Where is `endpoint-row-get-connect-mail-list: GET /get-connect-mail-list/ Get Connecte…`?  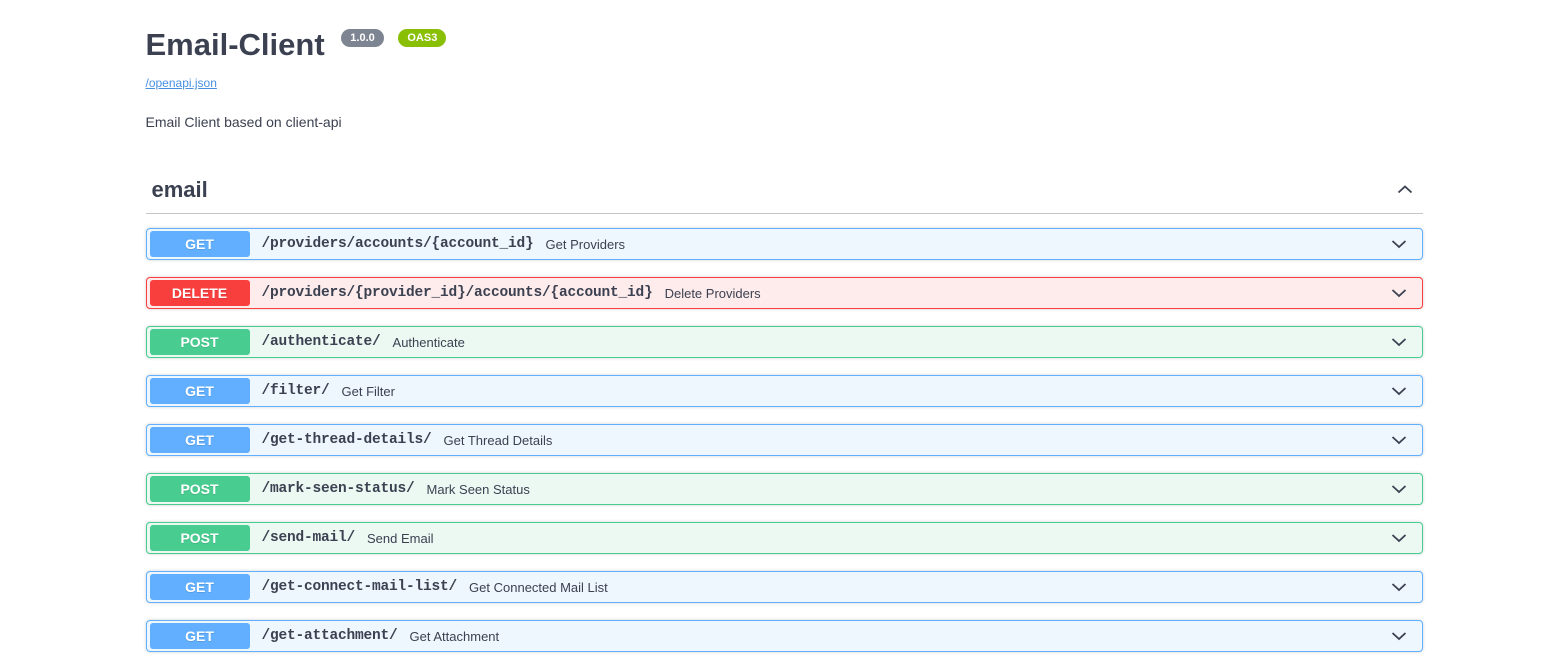 endpoint-row-get-connect-mail-list: GET /get-connect-mail-list/ Get Connecte… is located at coordinates (784, 587).